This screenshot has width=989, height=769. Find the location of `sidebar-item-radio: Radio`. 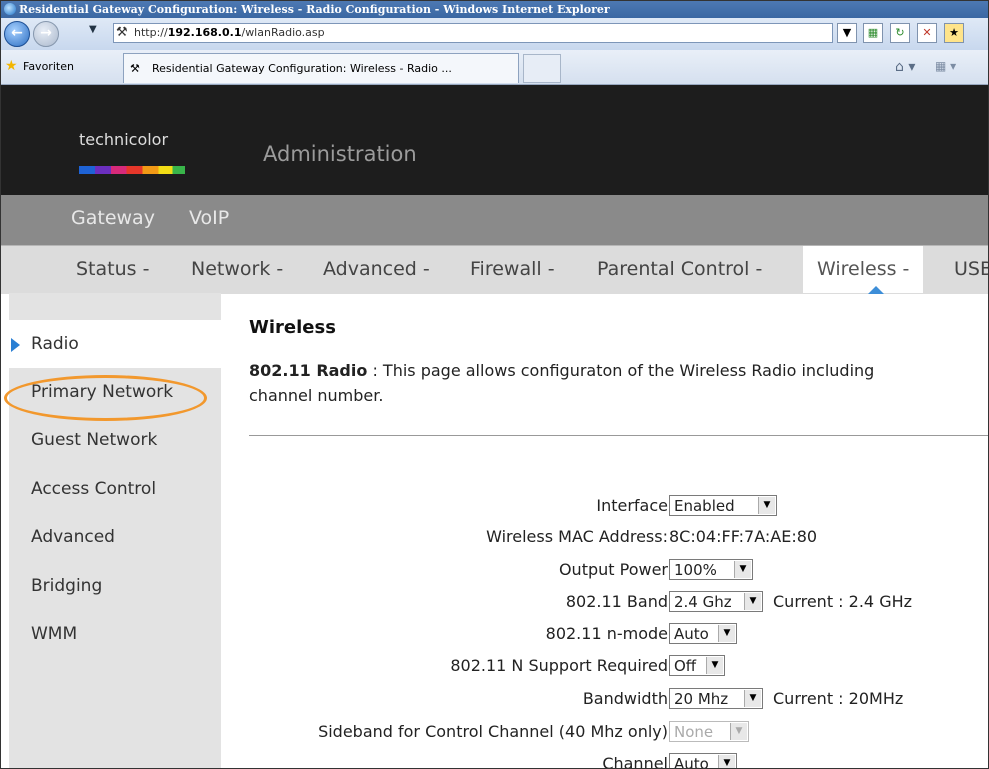

sidebar-item-radio: Radio is located at coordinates (115, 344).